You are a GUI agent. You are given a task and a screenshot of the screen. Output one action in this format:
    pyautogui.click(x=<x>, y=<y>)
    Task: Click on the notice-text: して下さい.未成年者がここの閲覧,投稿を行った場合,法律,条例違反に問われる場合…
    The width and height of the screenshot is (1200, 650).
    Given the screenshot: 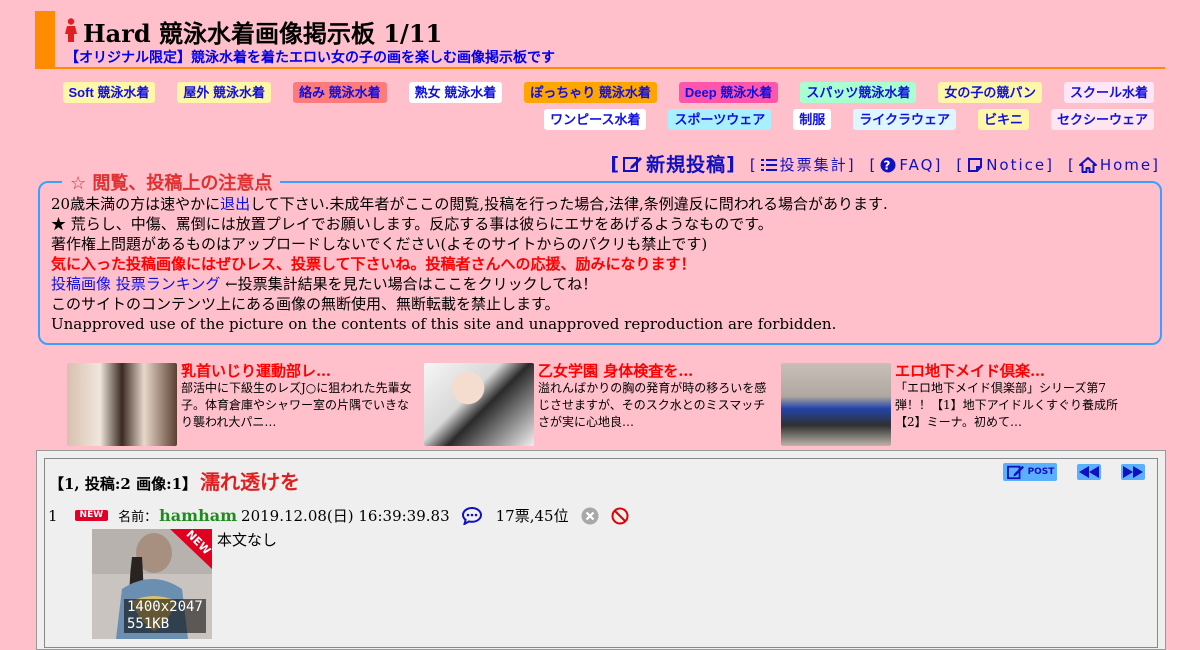 What is the action you would take?
    pyautogui.click(x=569, y=204)
    